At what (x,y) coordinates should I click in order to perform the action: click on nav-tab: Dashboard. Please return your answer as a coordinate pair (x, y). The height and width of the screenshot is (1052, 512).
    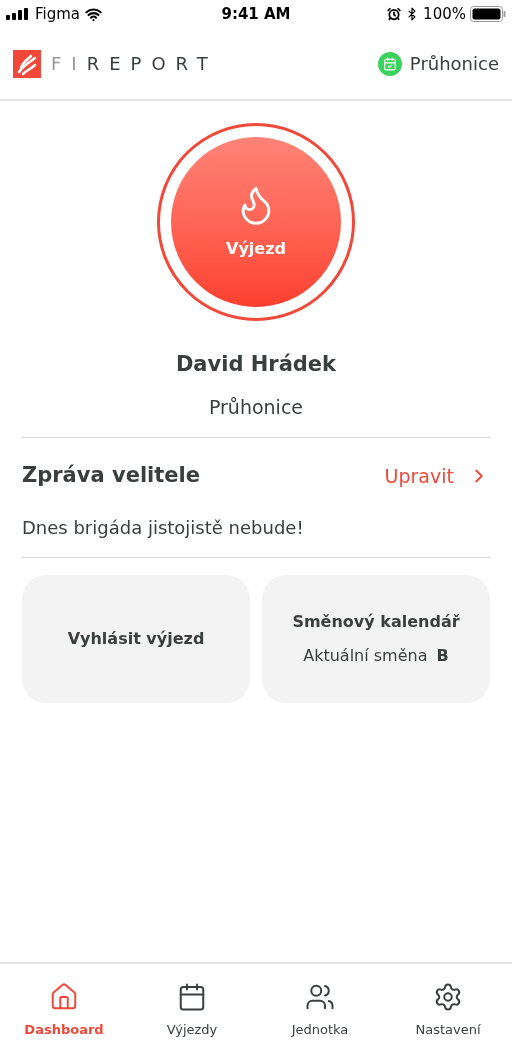
    Looking at the image, I should click on (64, 1011).